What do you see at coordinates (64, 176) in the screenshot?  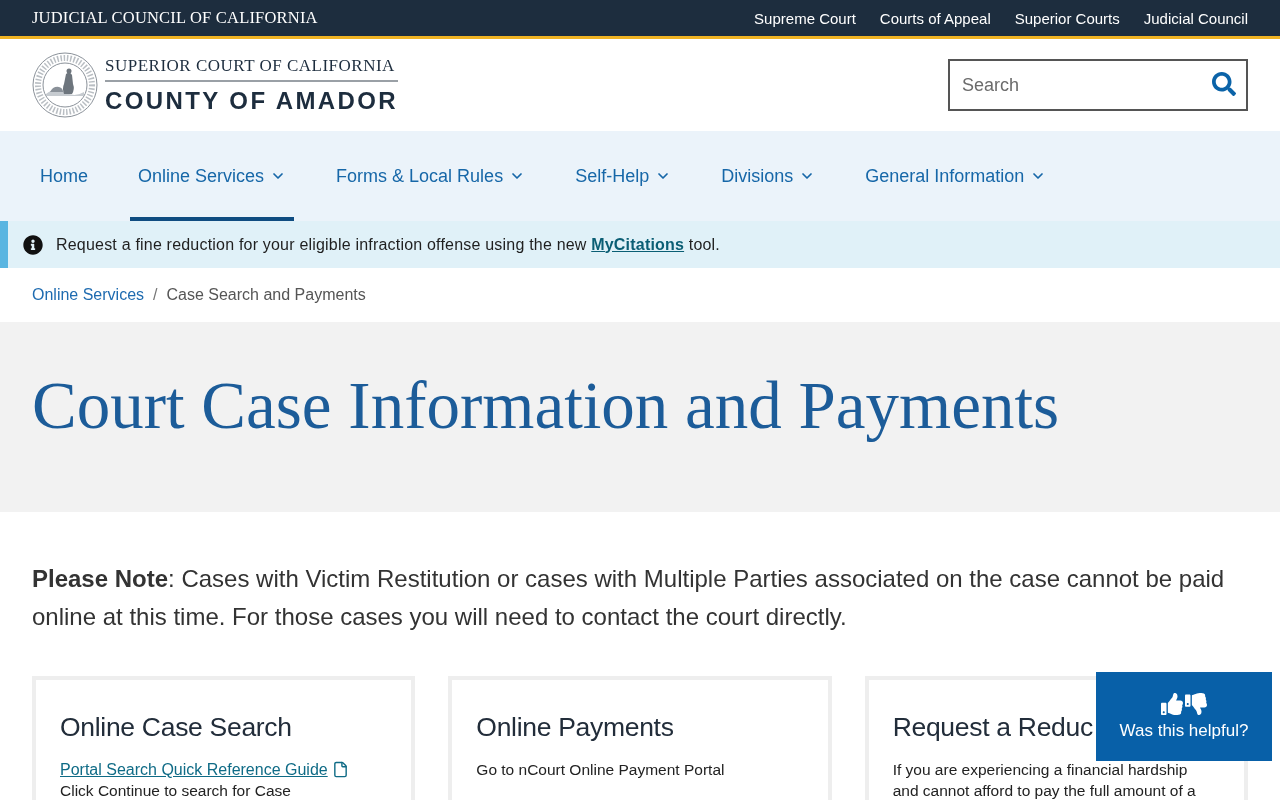 I see `nav-item: Home` at bounding box center [64, 176].